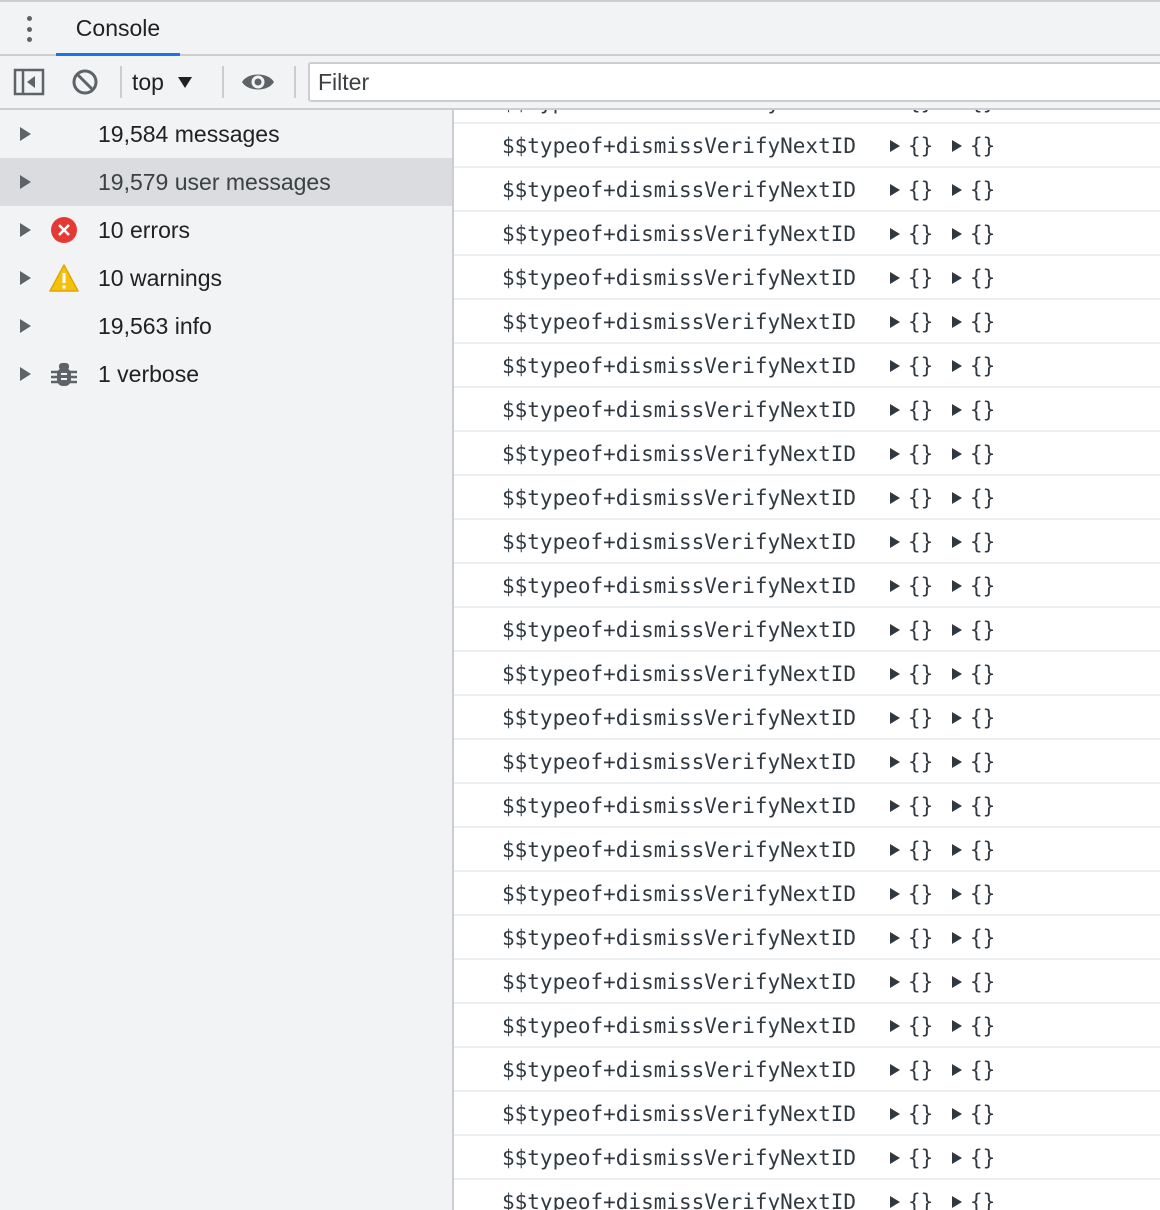 This screenshot has width=1160, height=1210. Describe the element at coordinates (734, 82) in the screenshot. I see `filter-input` at that location.